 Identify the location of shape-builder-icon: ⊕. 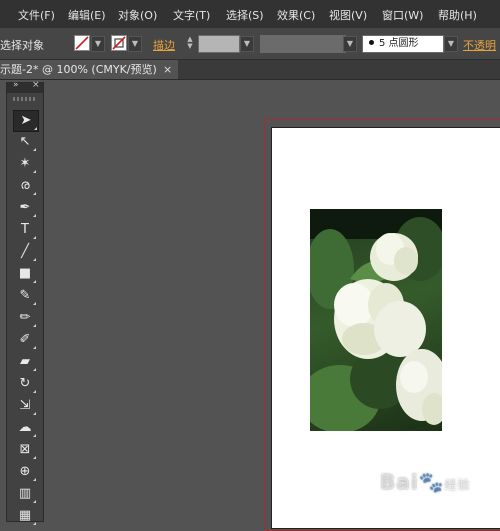
(25, 471).